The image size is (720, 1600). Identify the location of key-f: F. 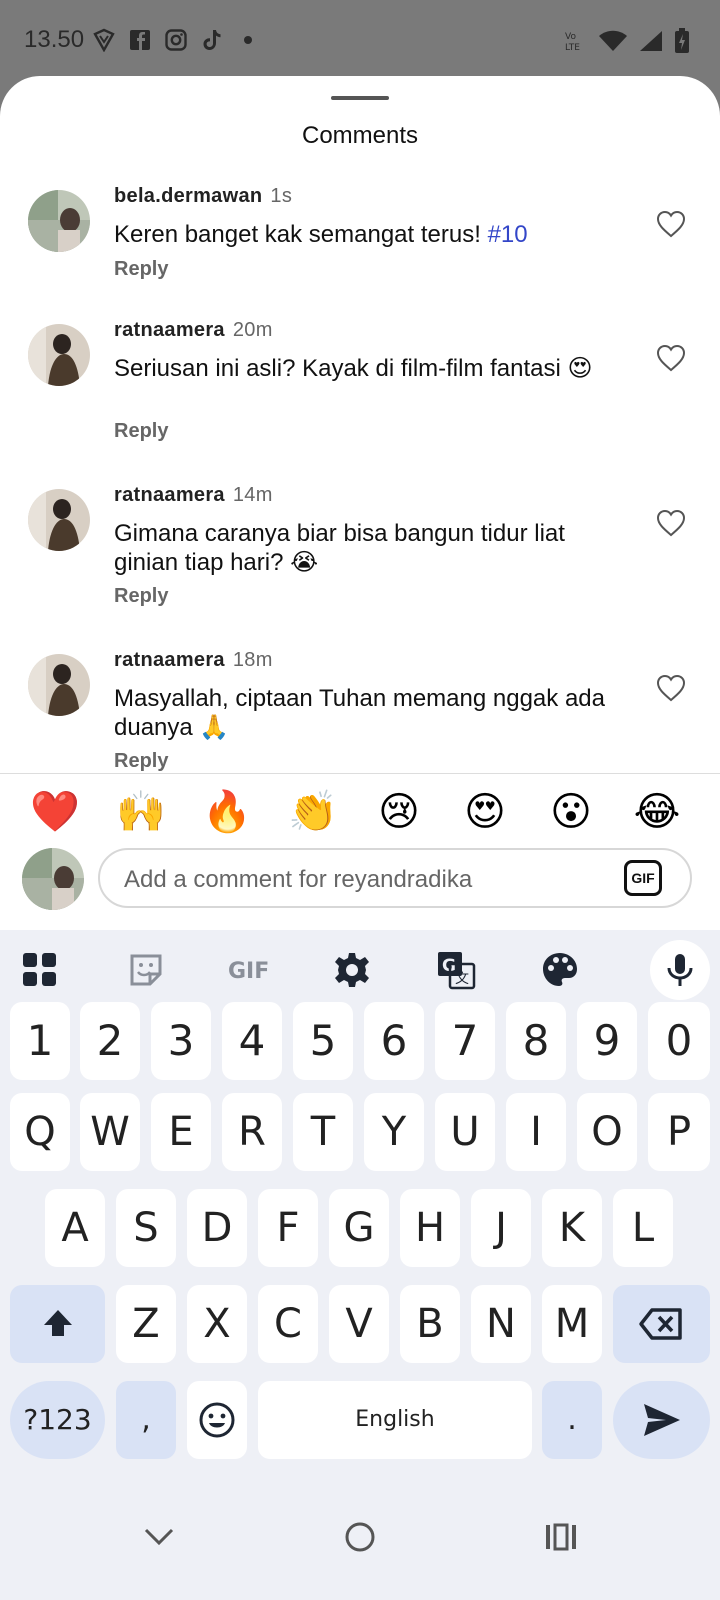
(288, 1228).